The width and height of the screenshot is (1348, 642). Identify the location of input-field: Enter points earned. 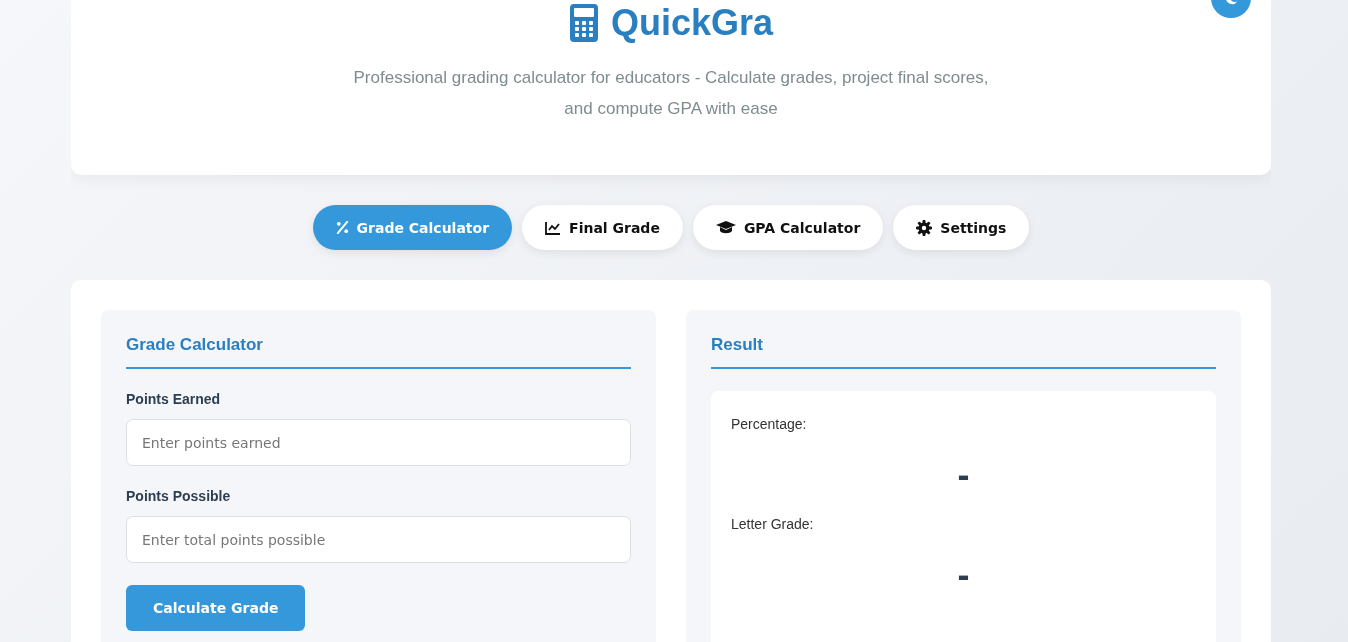
(378, 442).